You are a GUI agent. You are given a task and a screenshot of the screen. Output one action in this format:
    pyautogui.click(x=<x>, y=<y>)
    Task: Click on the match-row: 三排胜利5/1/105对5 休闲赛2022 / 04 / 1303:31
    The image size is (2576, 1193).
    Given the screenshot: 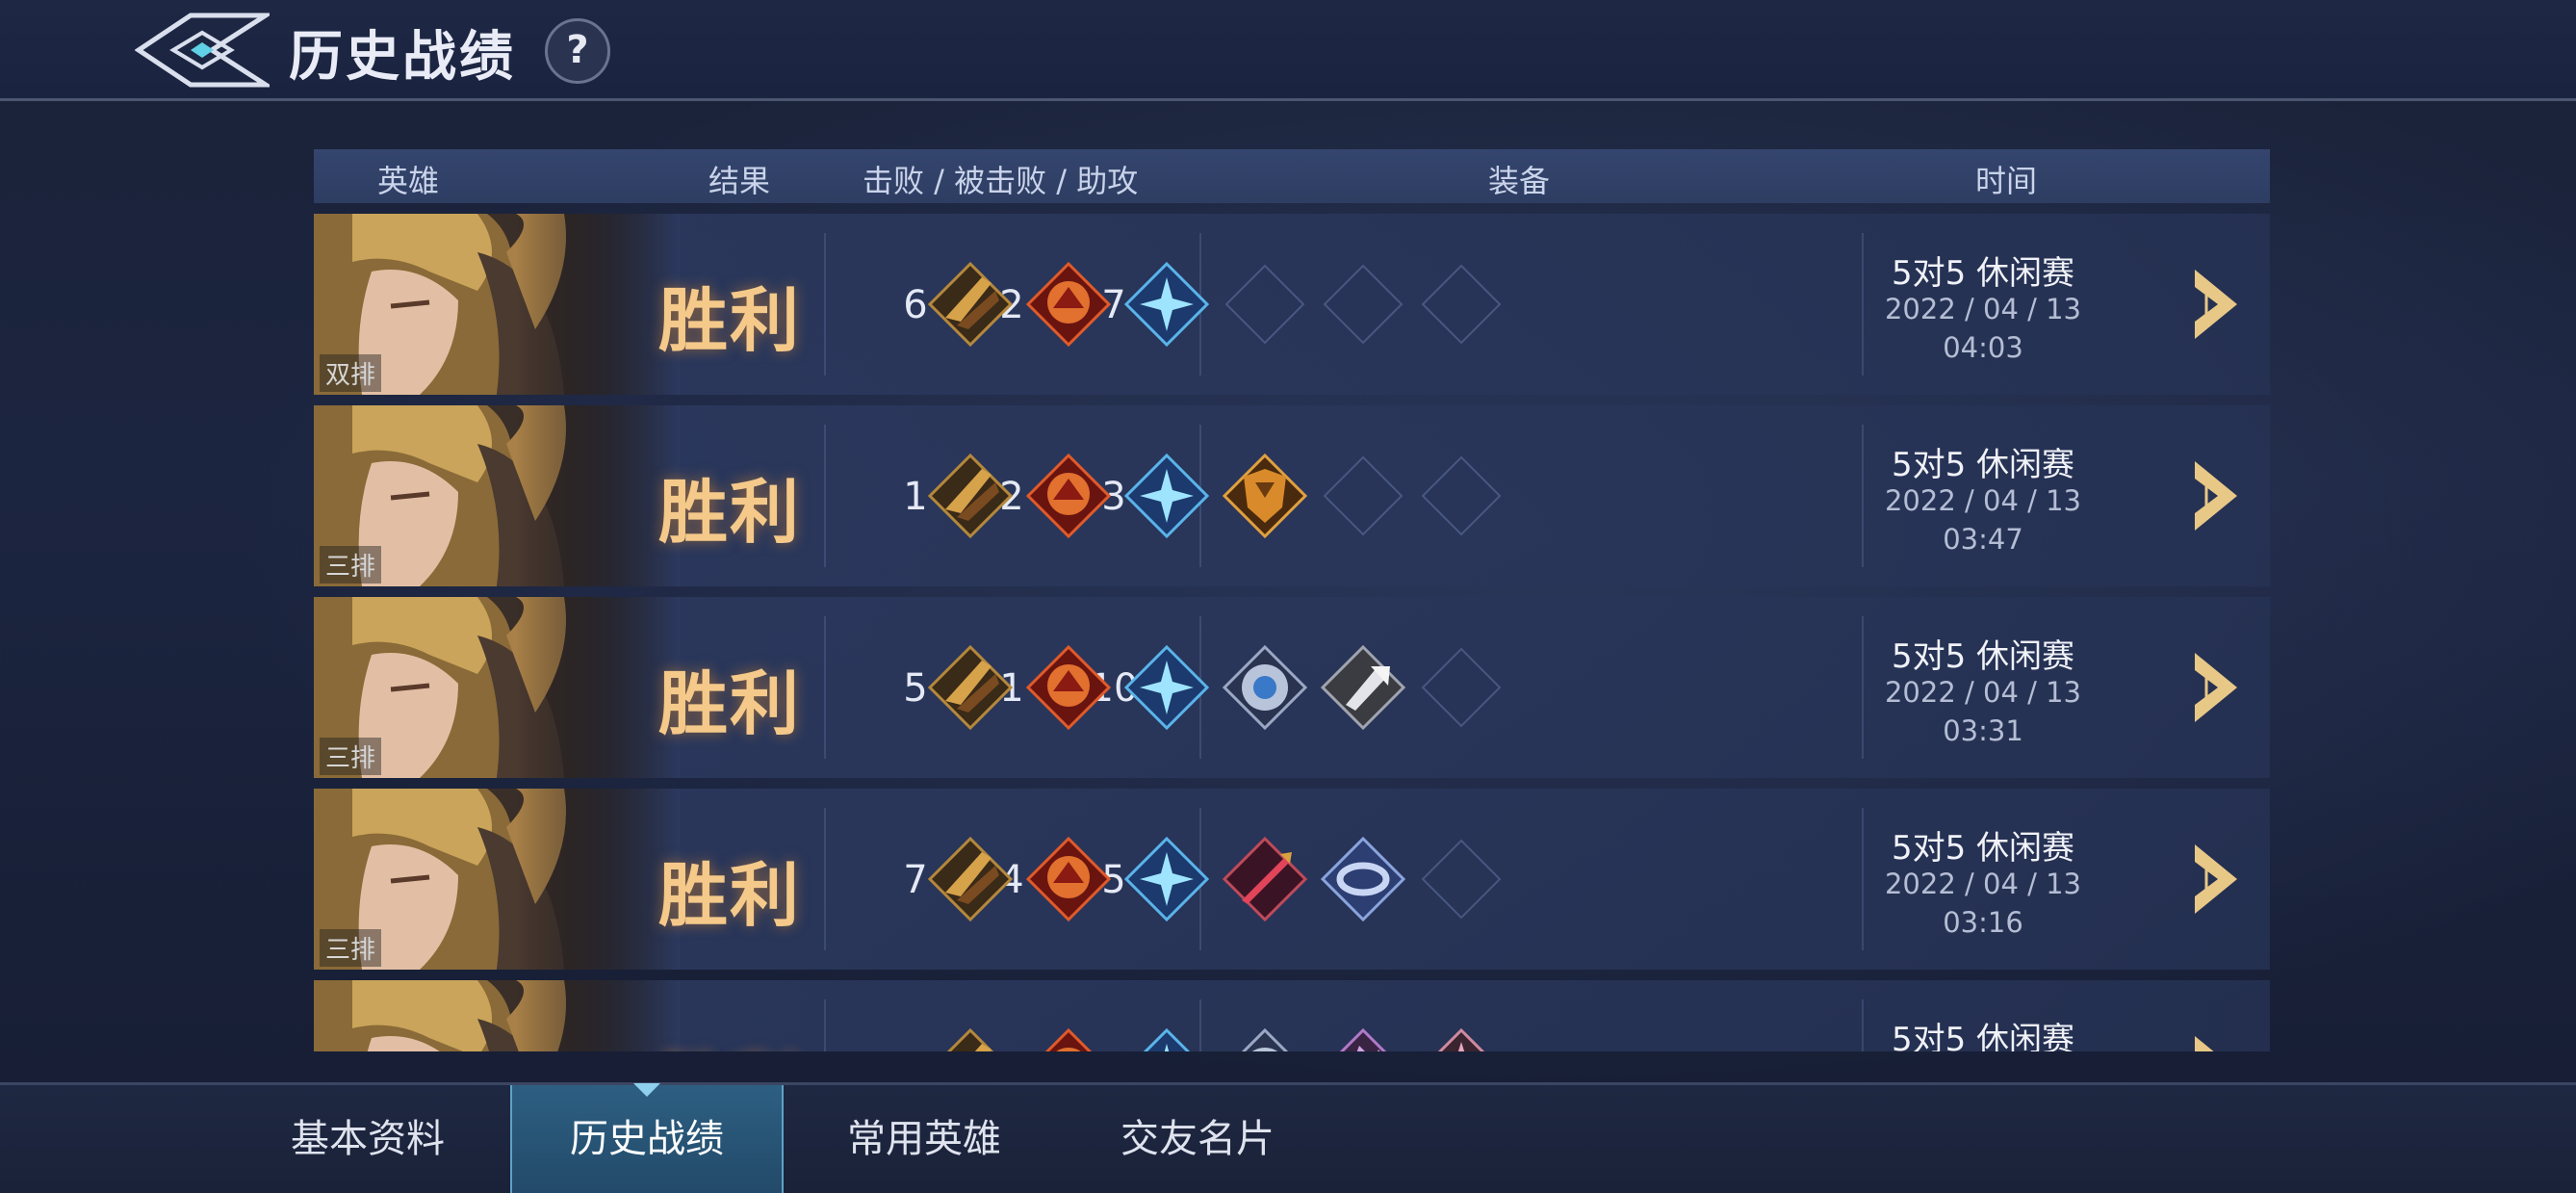 What is the action you would take?
    pyautogui.click(x=1292, y=687)
    